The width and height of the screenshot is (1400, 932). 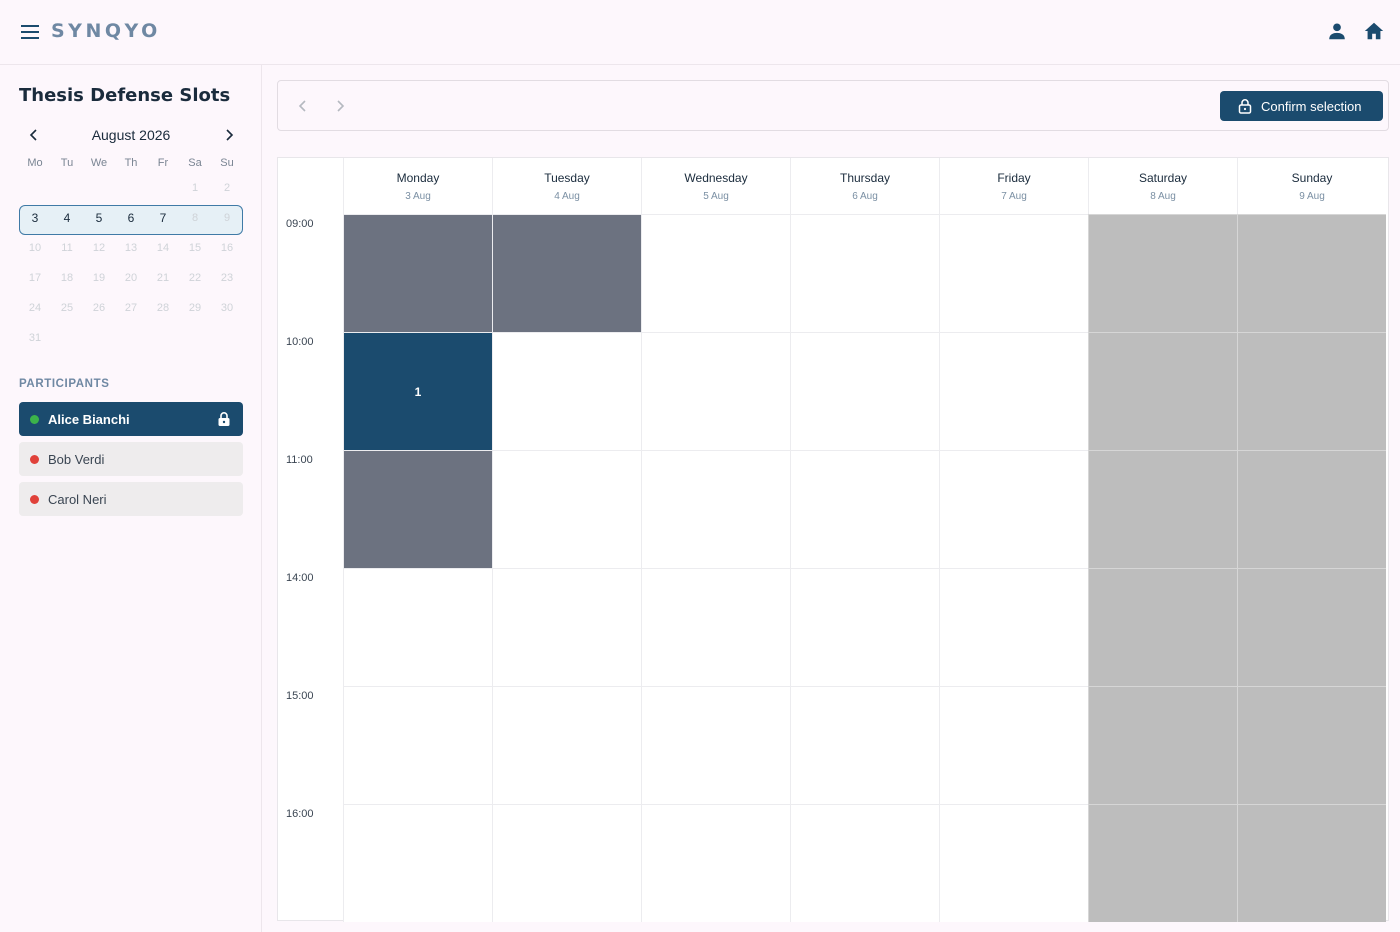 What do you see at coordinates (195, 218) in the screenshot?
I see `calendar-day: 8` at bounding box center [195, 218].